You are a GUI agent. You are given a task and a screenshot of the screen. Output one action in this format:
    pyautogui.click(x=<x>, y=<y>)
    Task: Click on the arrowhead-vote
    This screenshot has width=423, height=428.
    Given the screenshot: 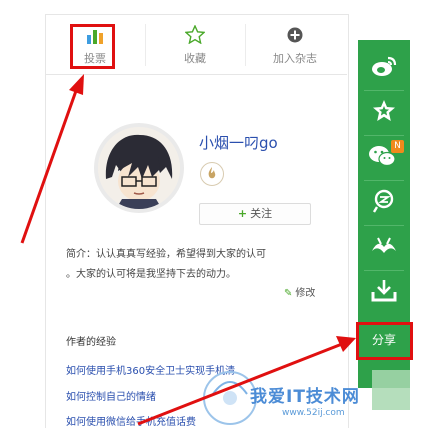 What is the action you would take?
    pyautogui.click(x=76, y=84)
    